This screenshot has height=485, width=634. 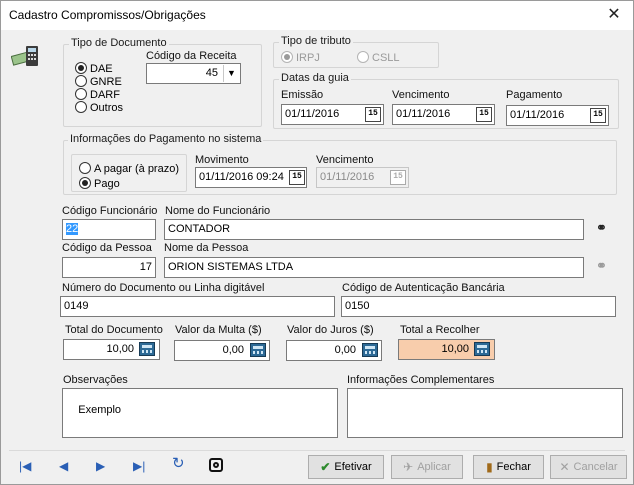 What do you see at coordinates (94, 68) in the screenshot?
I see `radio-dae: DAE` at bounding box center [94, 68].